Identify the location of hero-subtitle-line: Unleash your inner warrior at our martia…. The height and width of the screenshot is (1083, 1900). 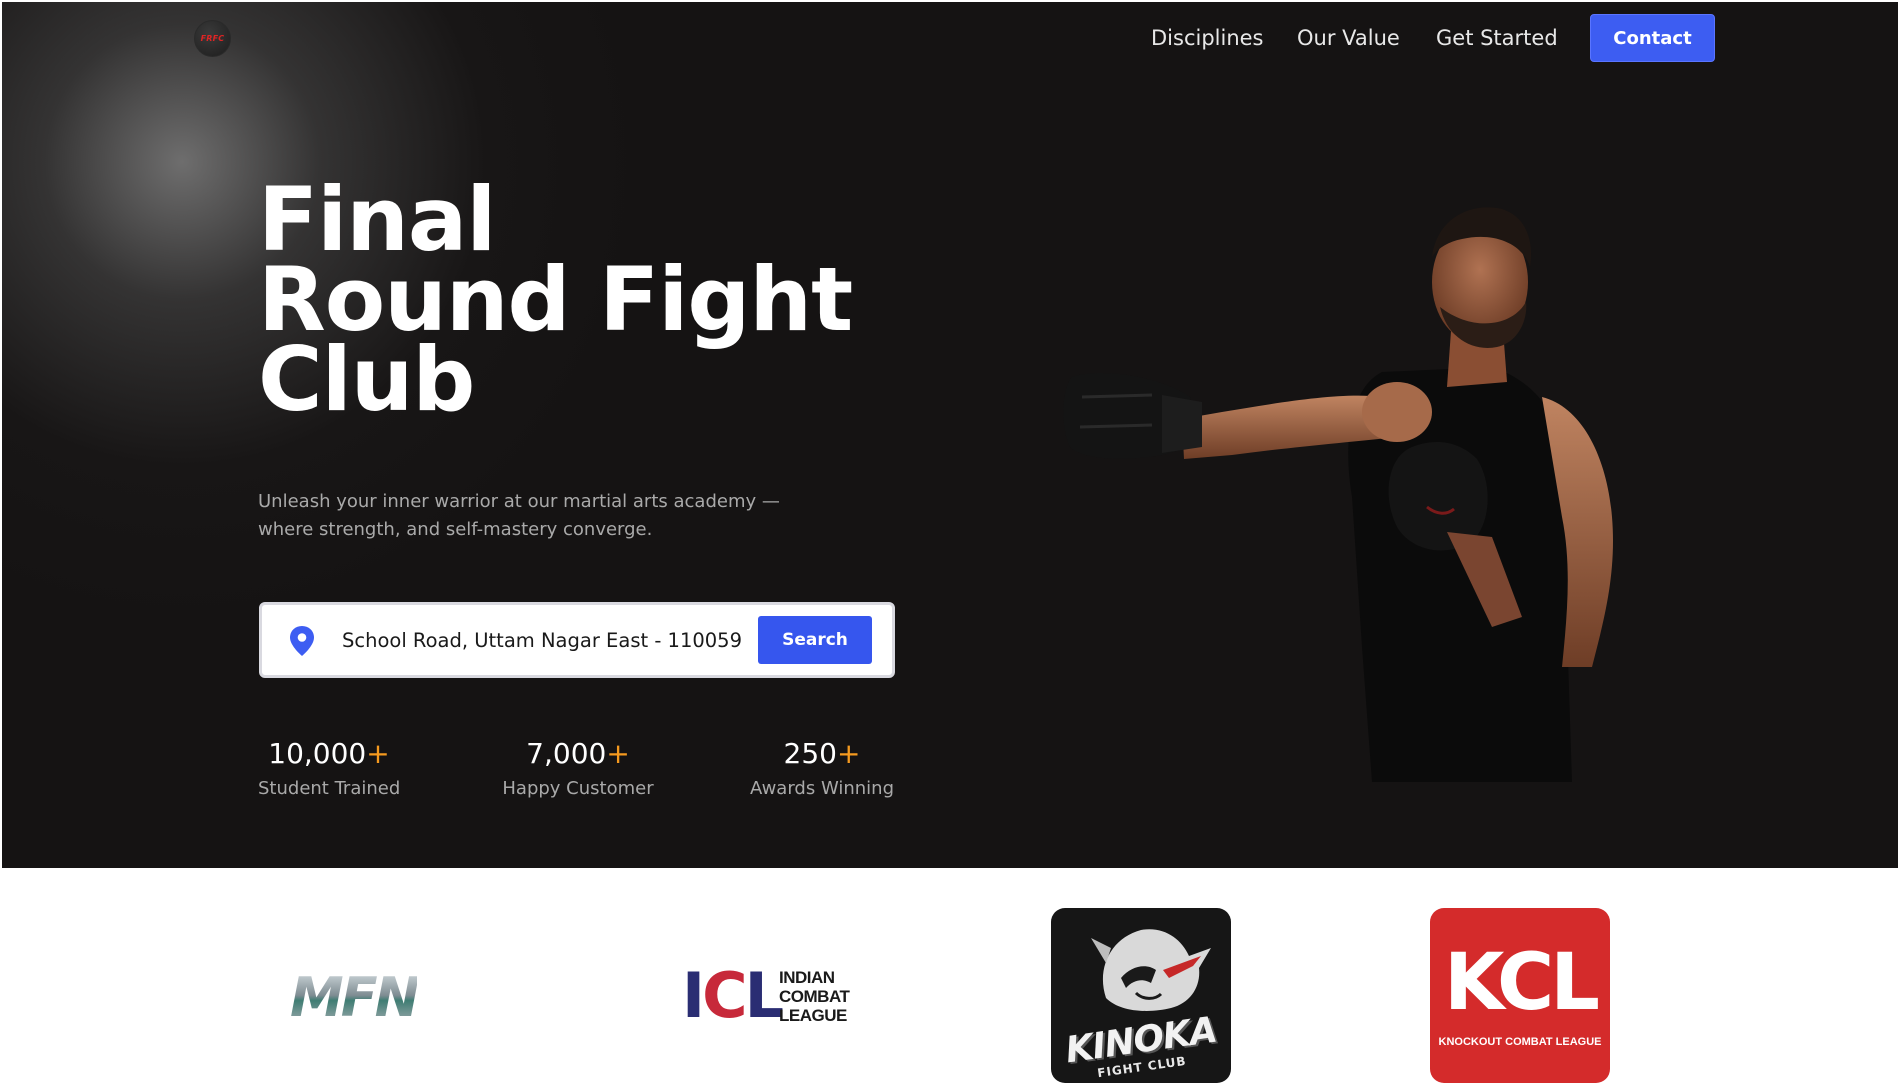
(519, 501).